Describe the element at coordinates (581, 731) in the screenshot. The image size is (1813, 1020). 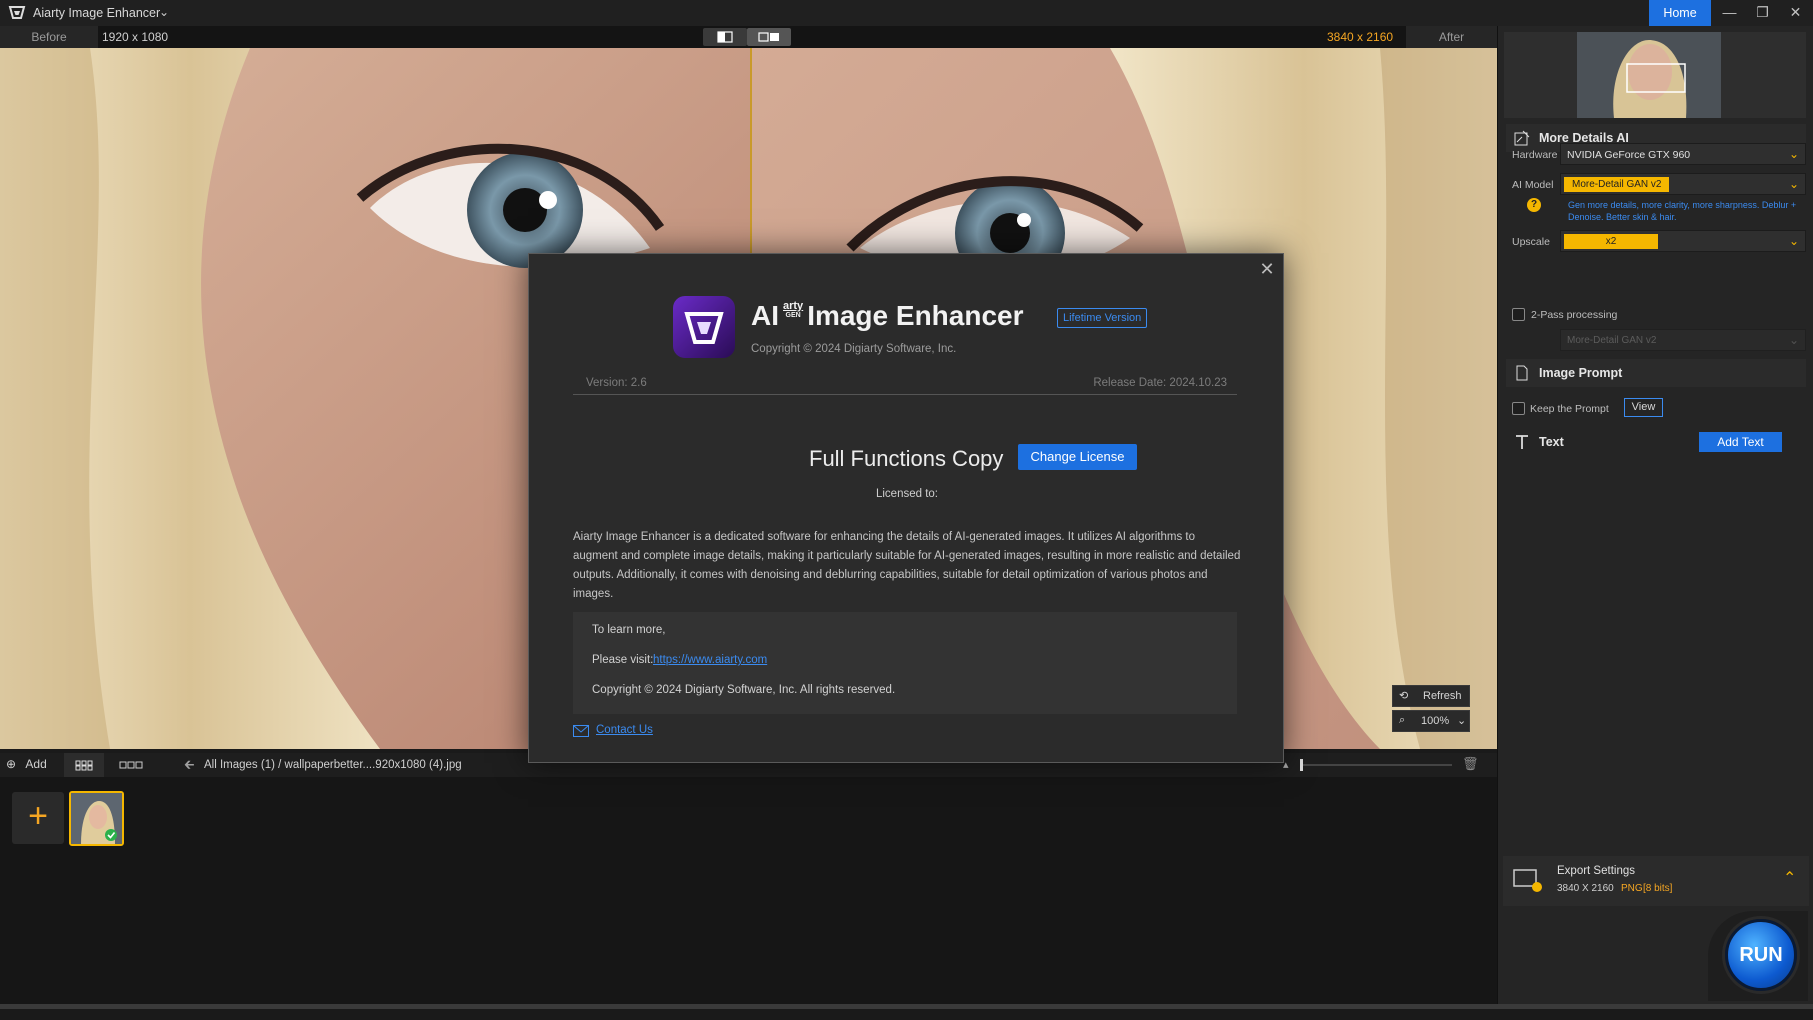
I see `mail-icon` at that location.